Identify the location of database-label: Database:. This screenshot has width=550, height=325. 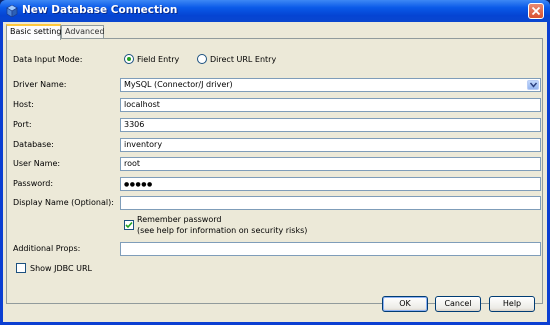
(33, 144).